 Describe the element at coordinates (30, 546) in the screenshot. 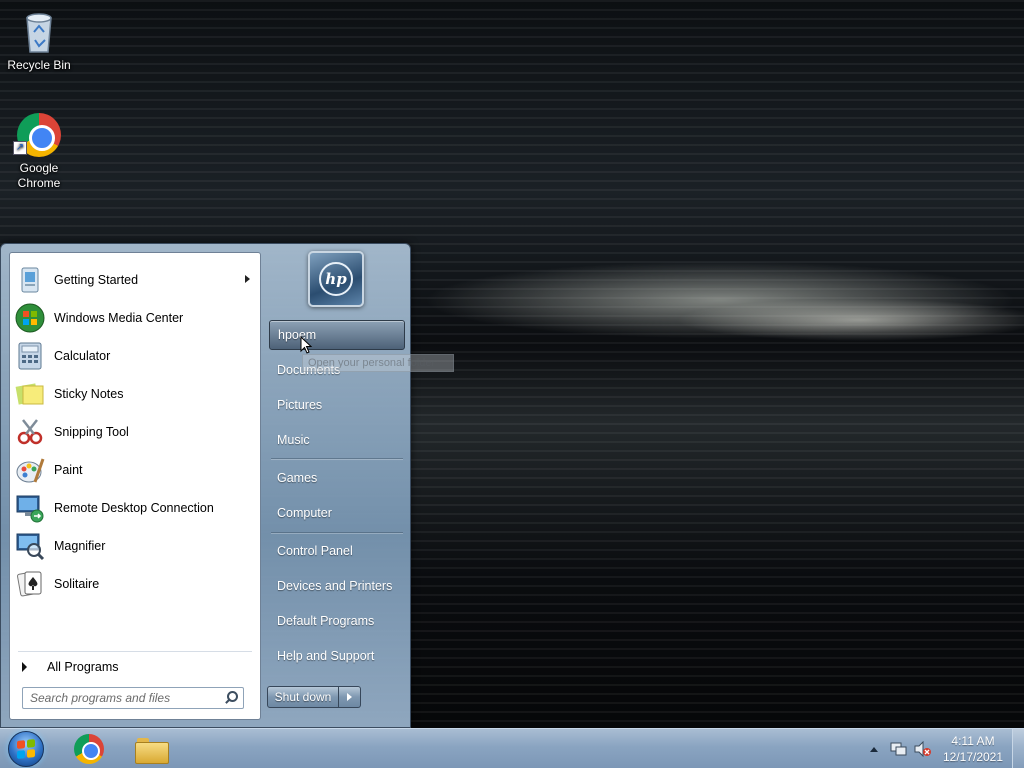

I see `magnifier-icon` at that location.